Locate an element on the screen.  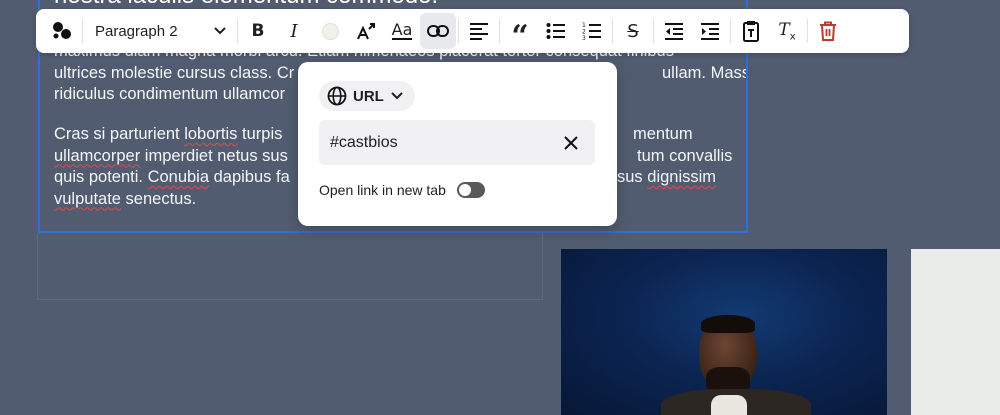
bullet-list-button is located at coordinates (556, 31).